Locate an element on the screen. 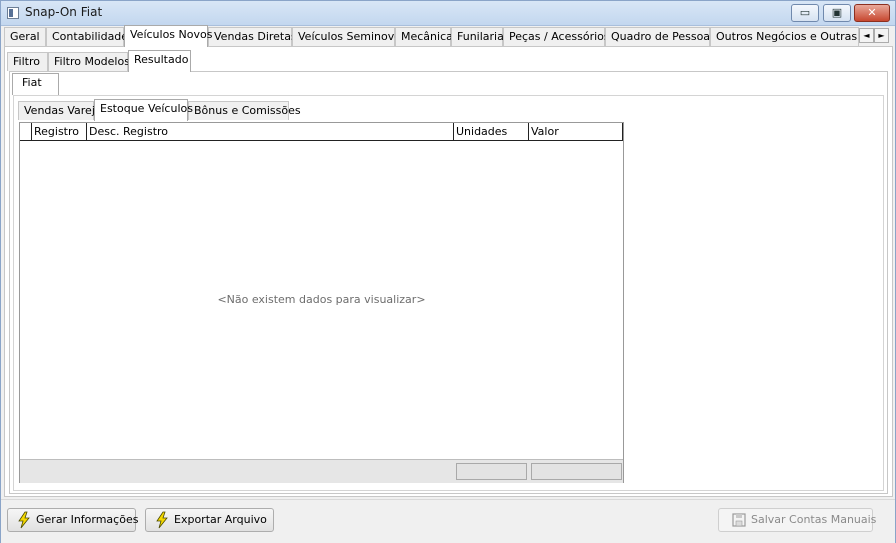  tab-filtro-modelos: Filtro Modelos is located at coordinates (89, 61).